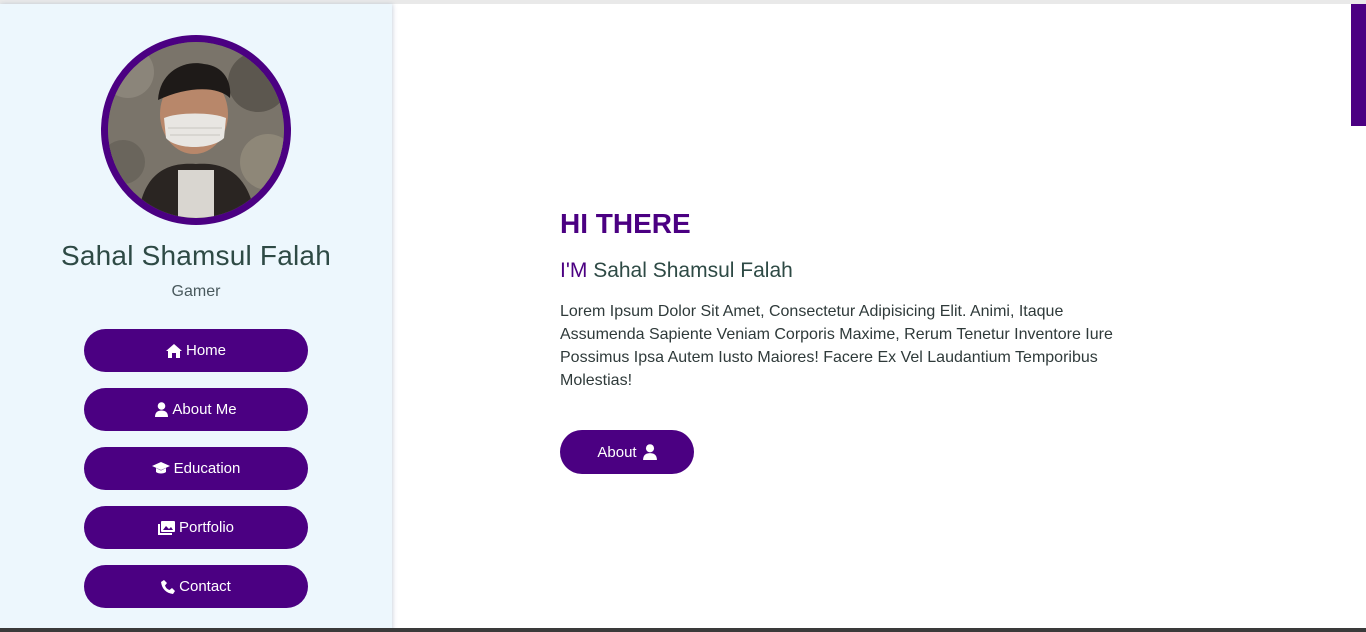 This screenshot has height=632, width=1366. What do you see at coordinates (617, 452) in the screenshot?
I see `about-button-label: About` at bounding box center [617, 452].